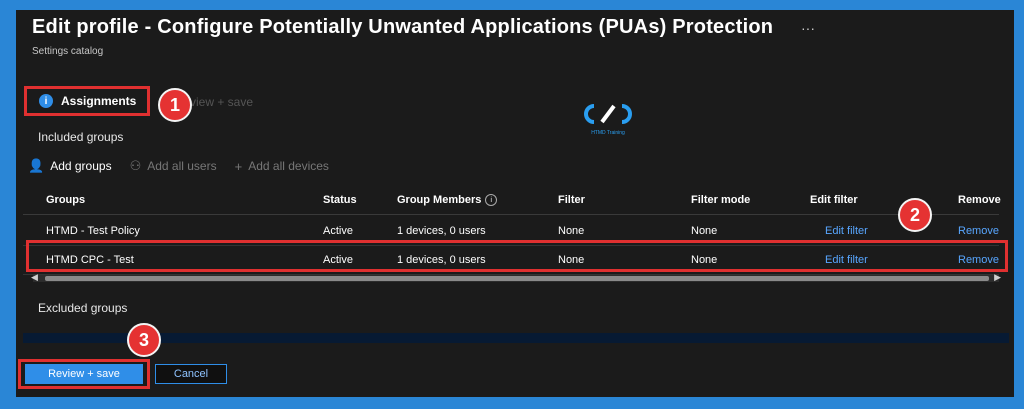 This screenshot has height=409, width=1024. Describe the element at coordinates (608, 133) in the screenshot. I see `logo-text: HTMD Training` at that location.